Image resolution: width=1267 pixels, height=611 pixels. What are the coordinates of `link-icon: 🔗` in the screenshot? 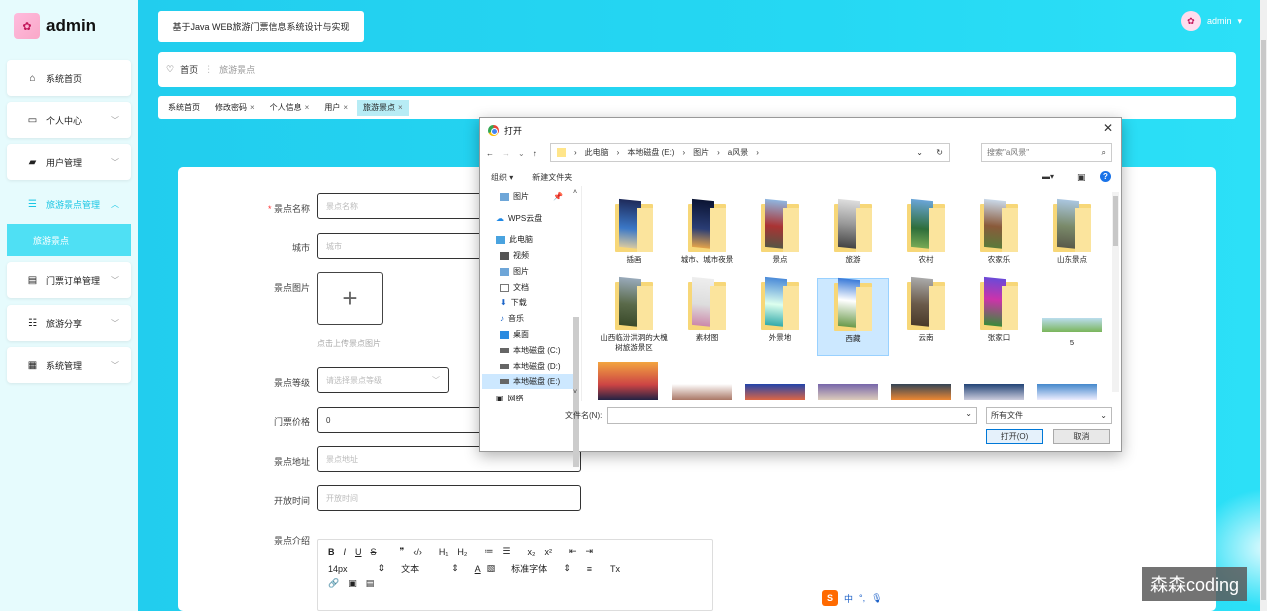 It's located at (333, 583).